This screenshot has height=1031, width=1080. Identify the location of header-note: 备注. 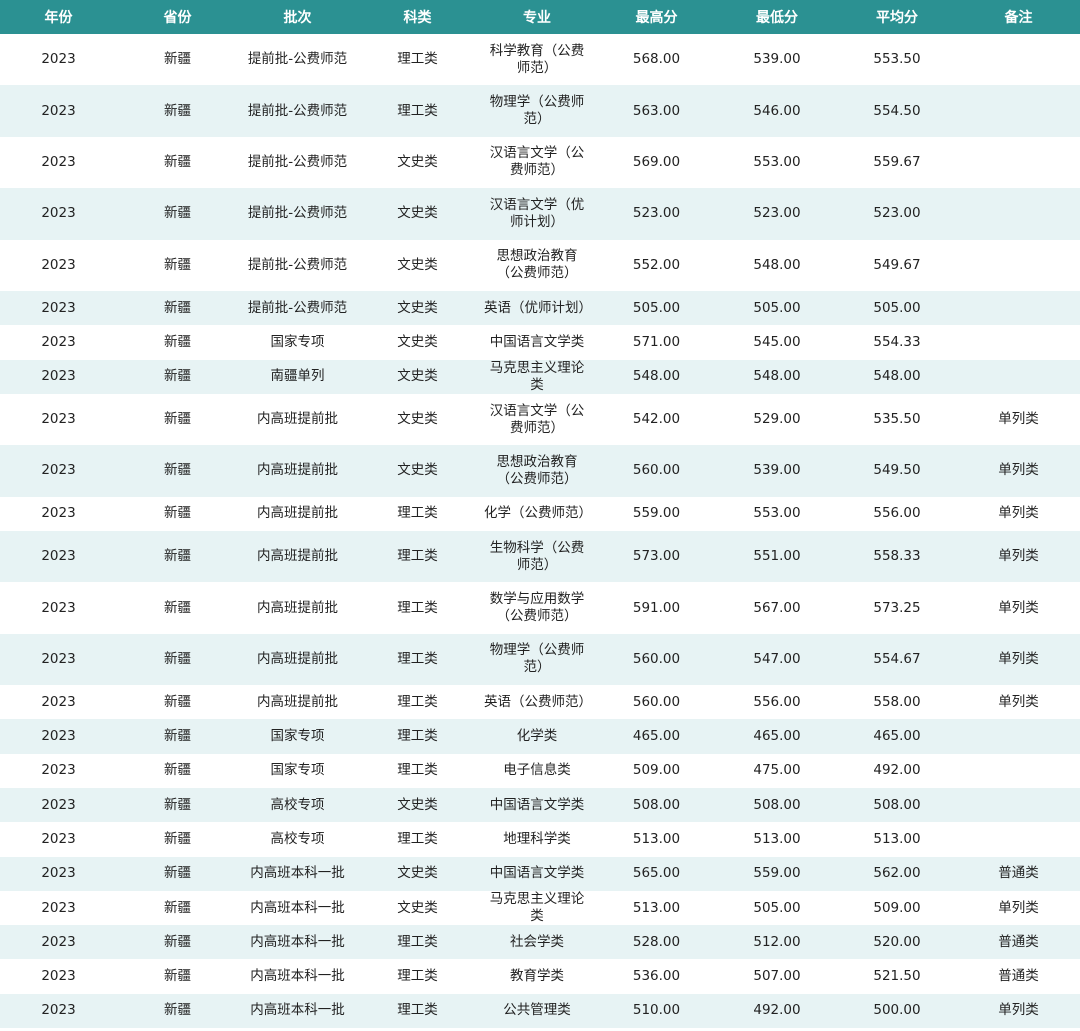
(1018, 18).